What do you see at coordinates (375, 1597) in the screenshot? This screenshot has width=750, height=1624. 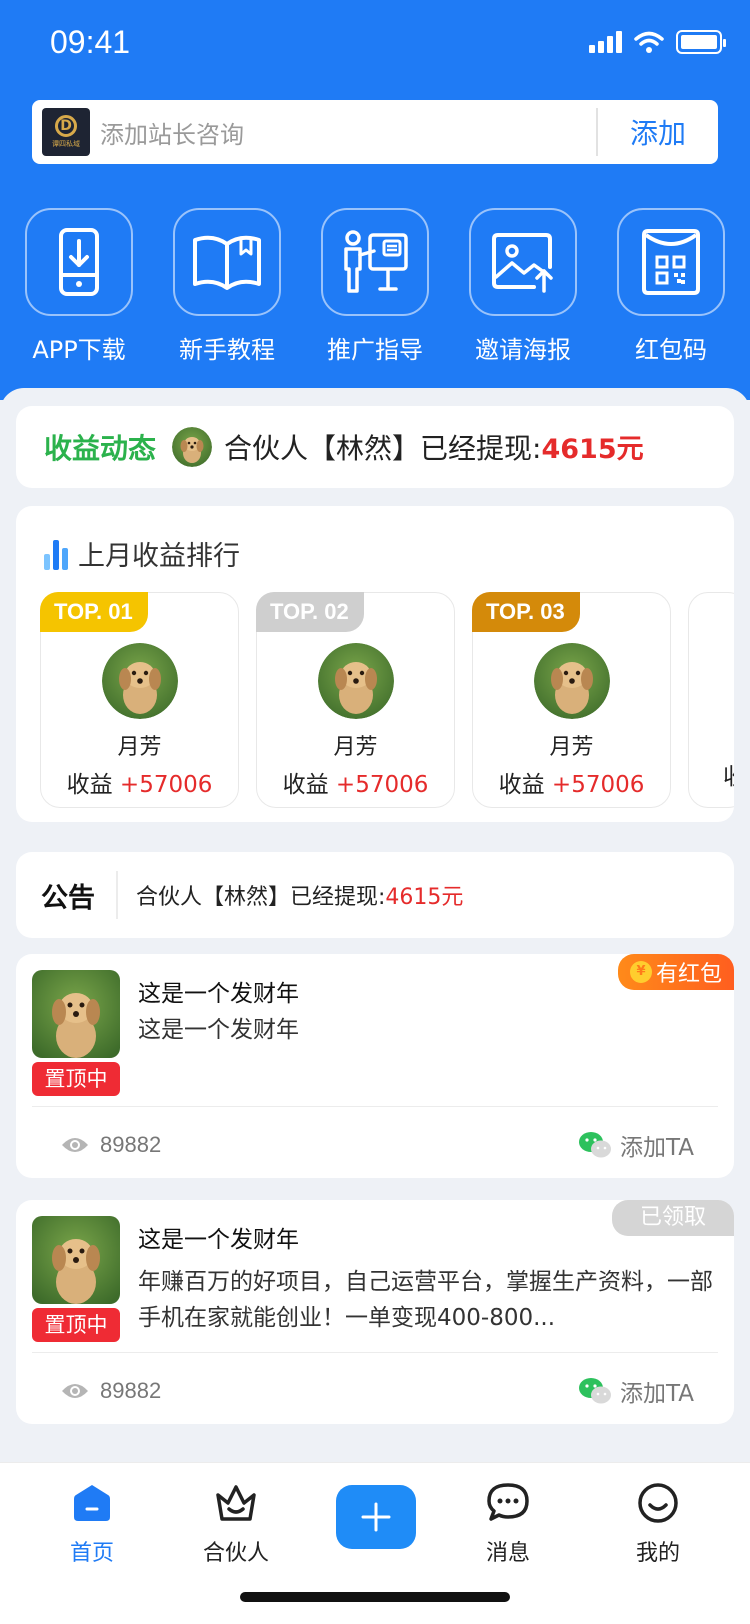 I see `home-indicator` at bounding box center [375, 1597].